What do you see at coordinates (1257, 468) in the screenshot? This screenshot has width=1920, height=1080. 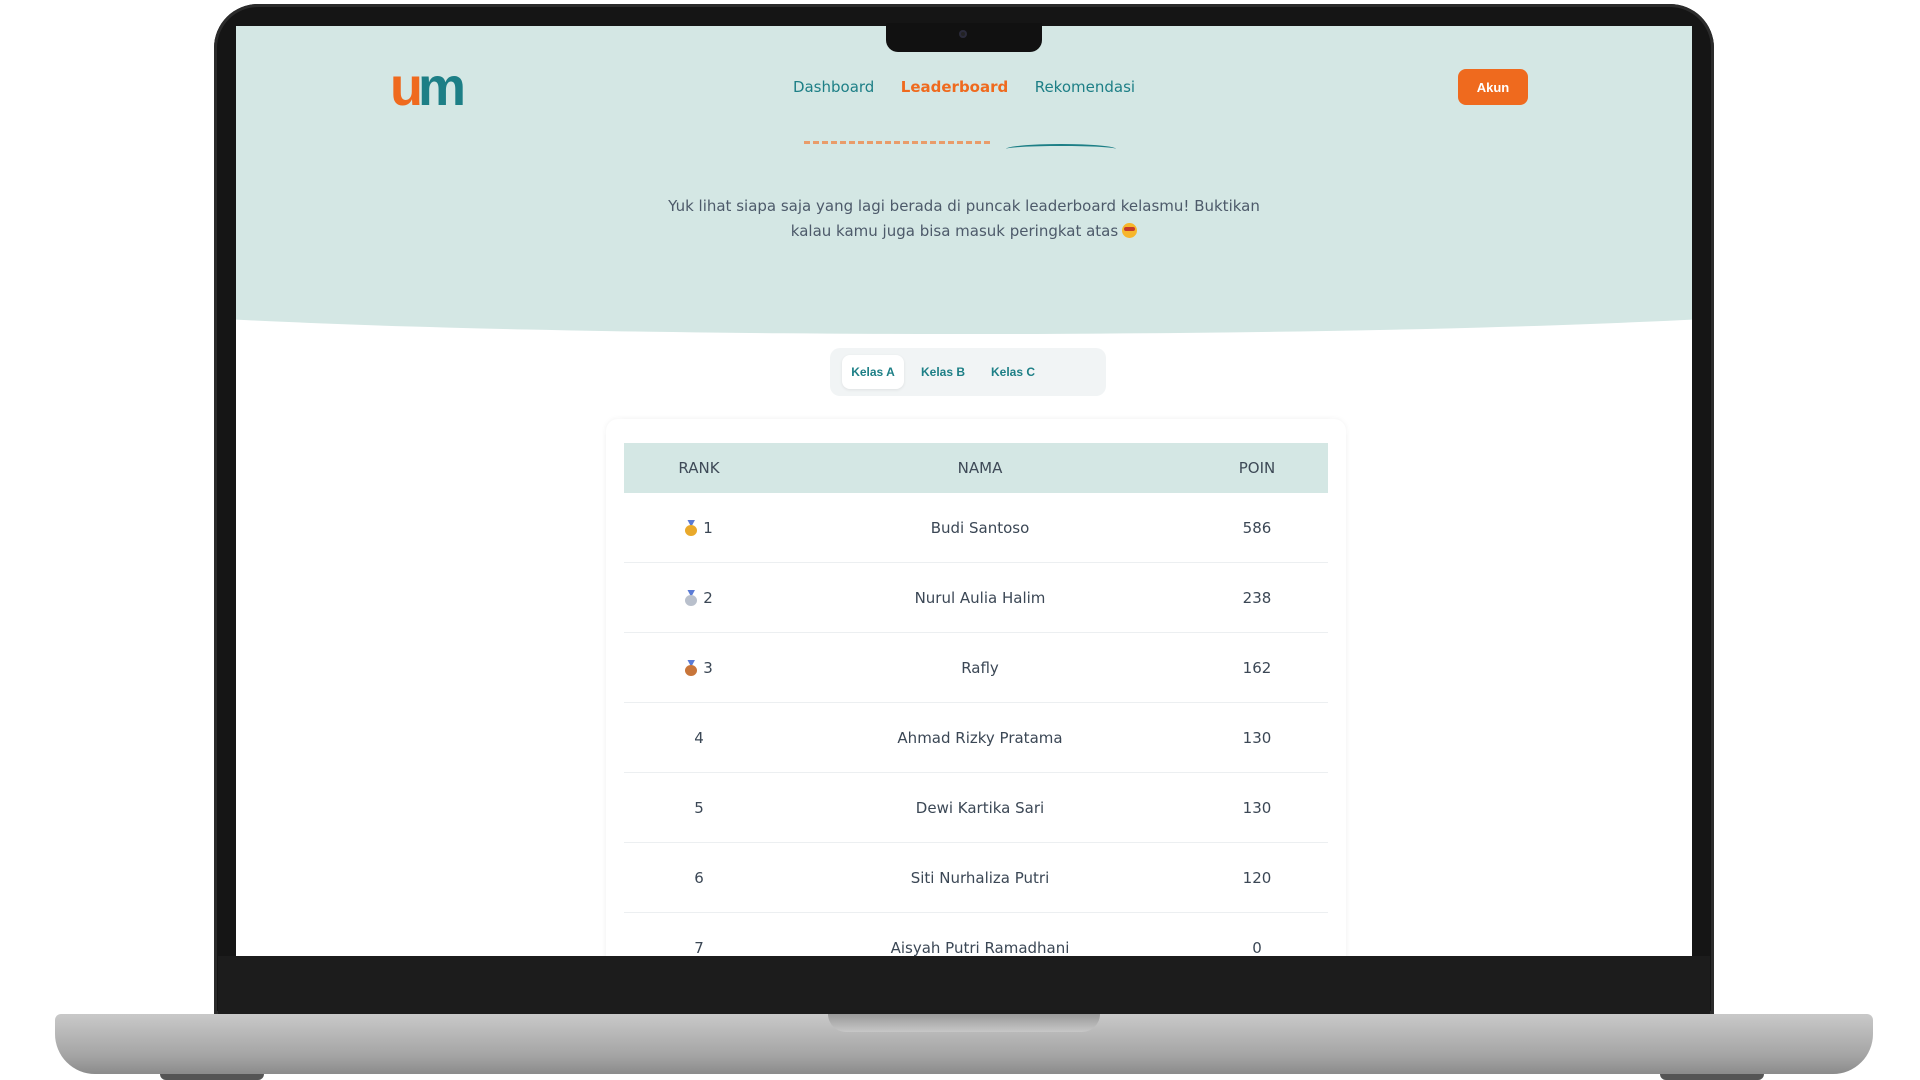 I see `header-poin: POIN` at bounding box center [1257, 468].